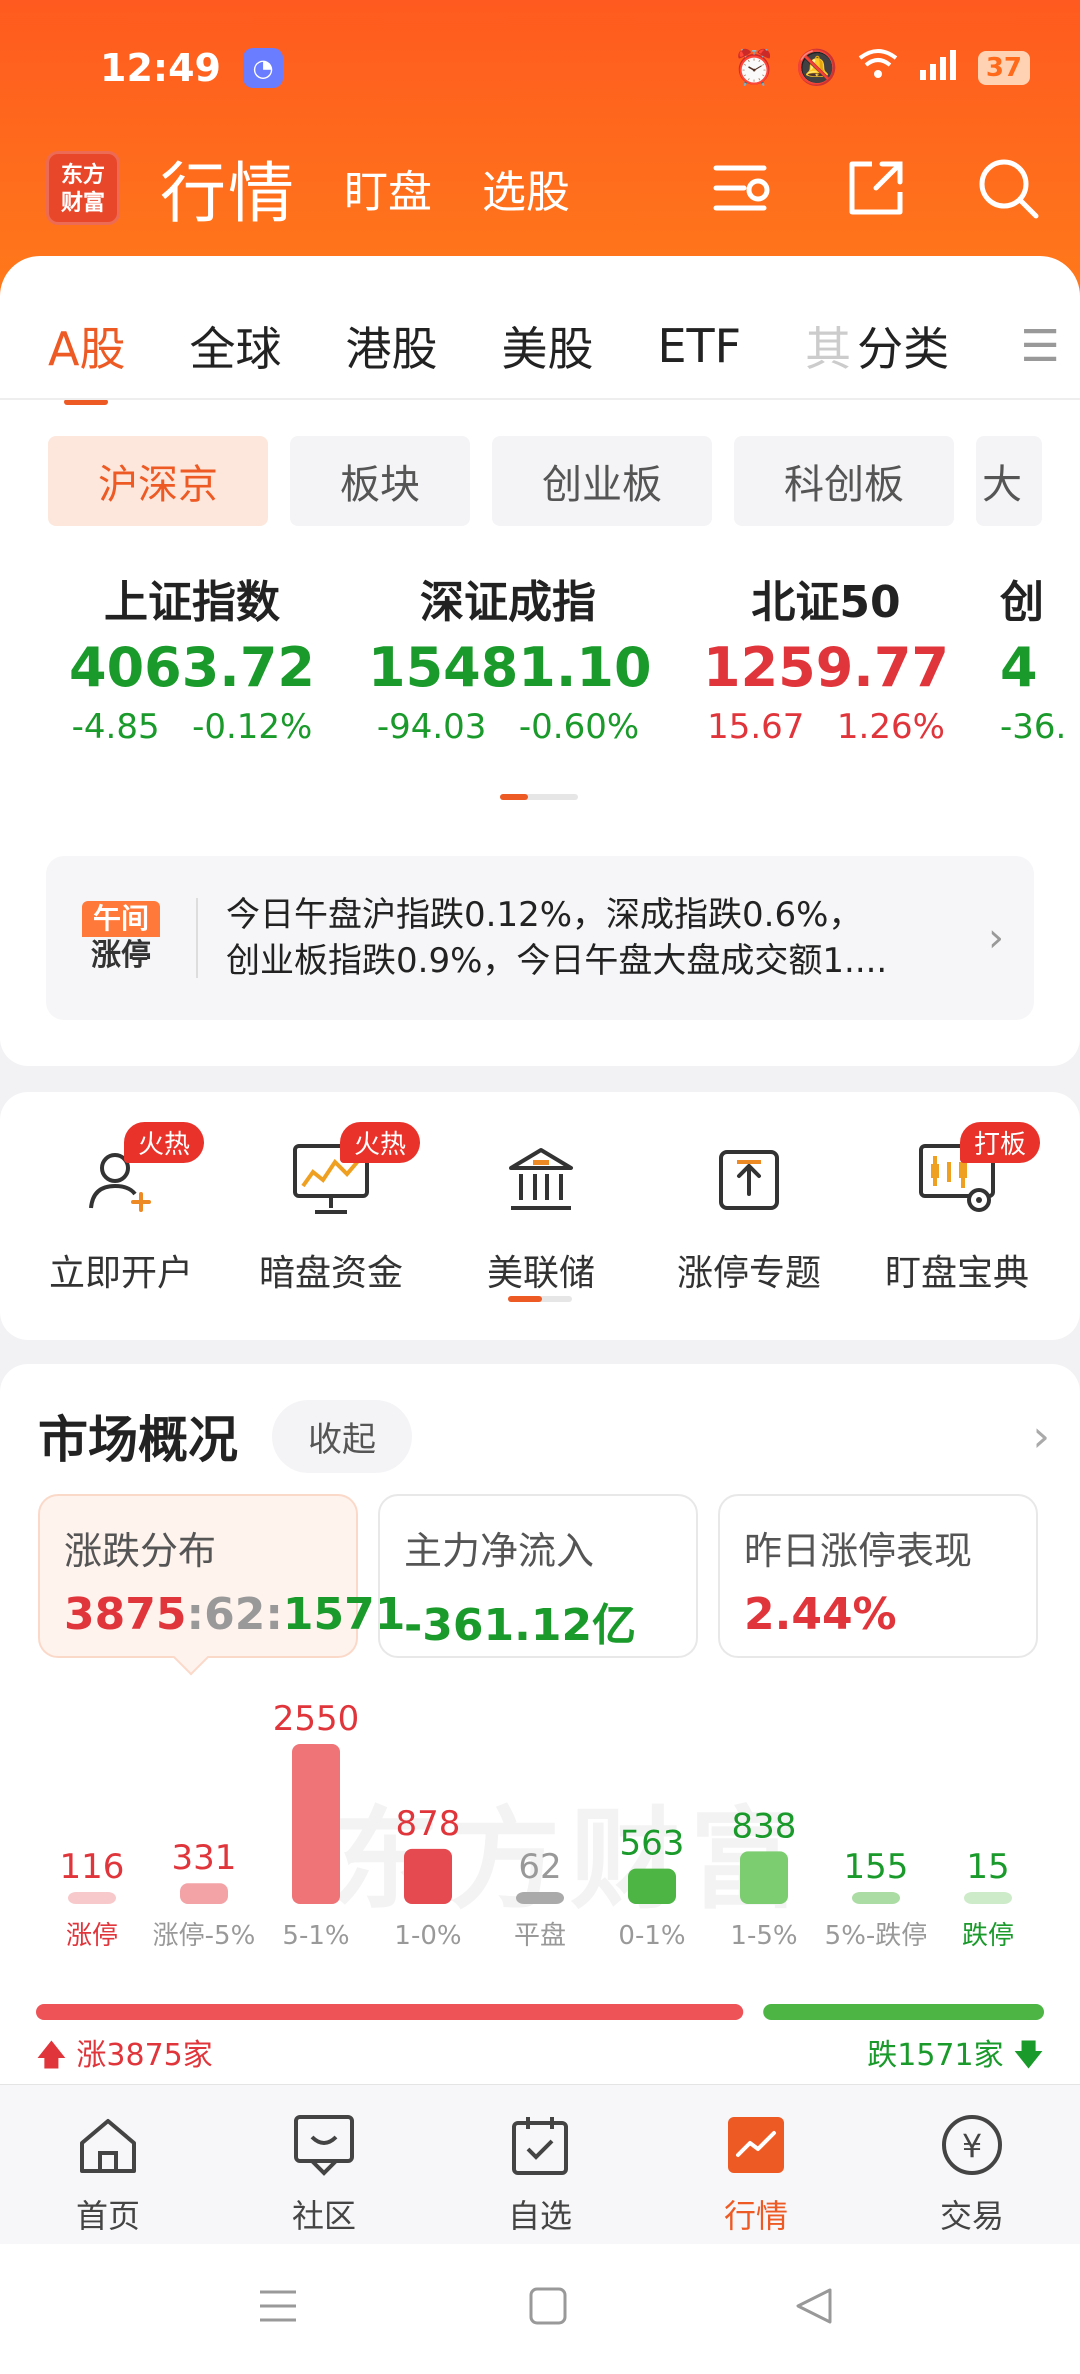 This screenshot has width=1080, height=2374. I want to click on chart-category-label: 5%-跌停, so click(876, 1936).